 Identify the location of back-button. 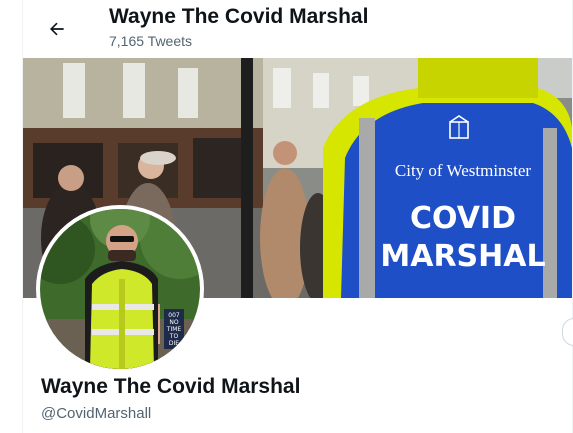
(57, 29).